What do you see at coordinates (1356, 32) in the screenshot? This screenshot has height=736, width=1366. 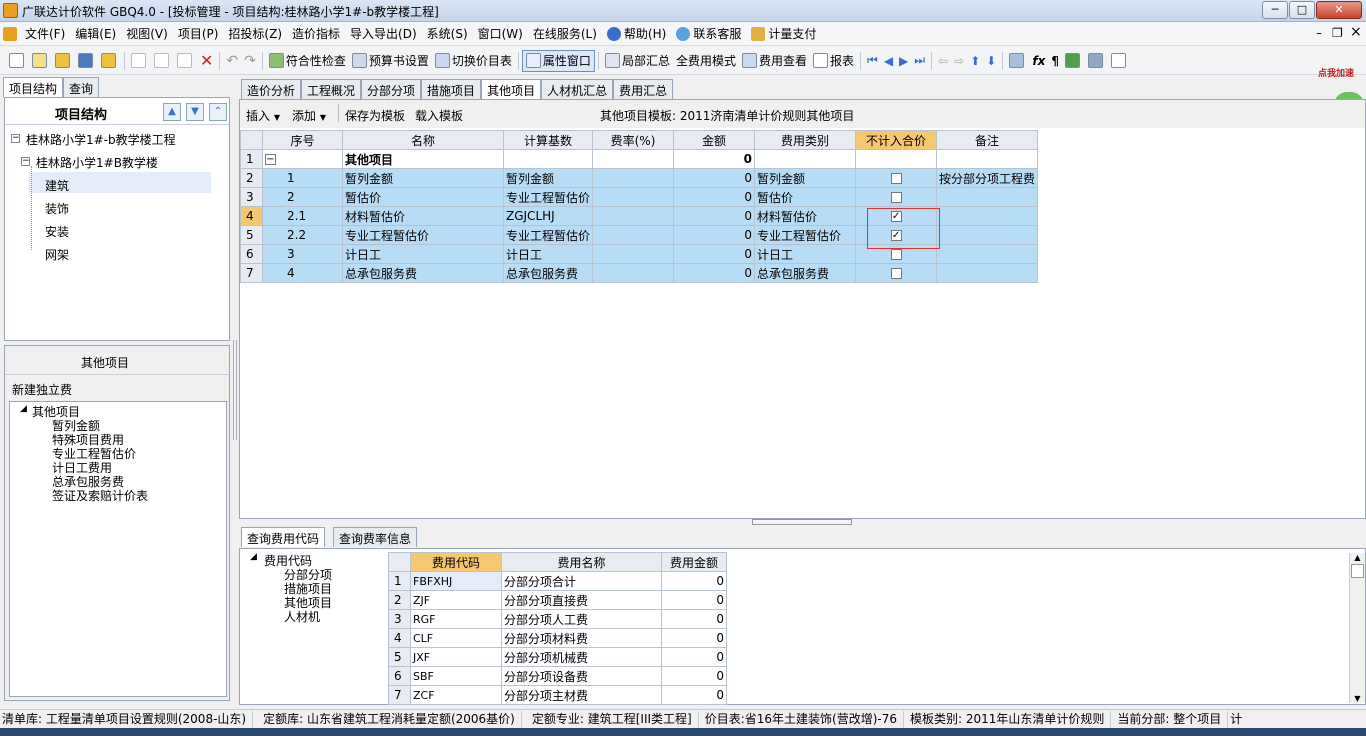 I see `mdi-close-button: ×` at bounding box center [1356, 32].